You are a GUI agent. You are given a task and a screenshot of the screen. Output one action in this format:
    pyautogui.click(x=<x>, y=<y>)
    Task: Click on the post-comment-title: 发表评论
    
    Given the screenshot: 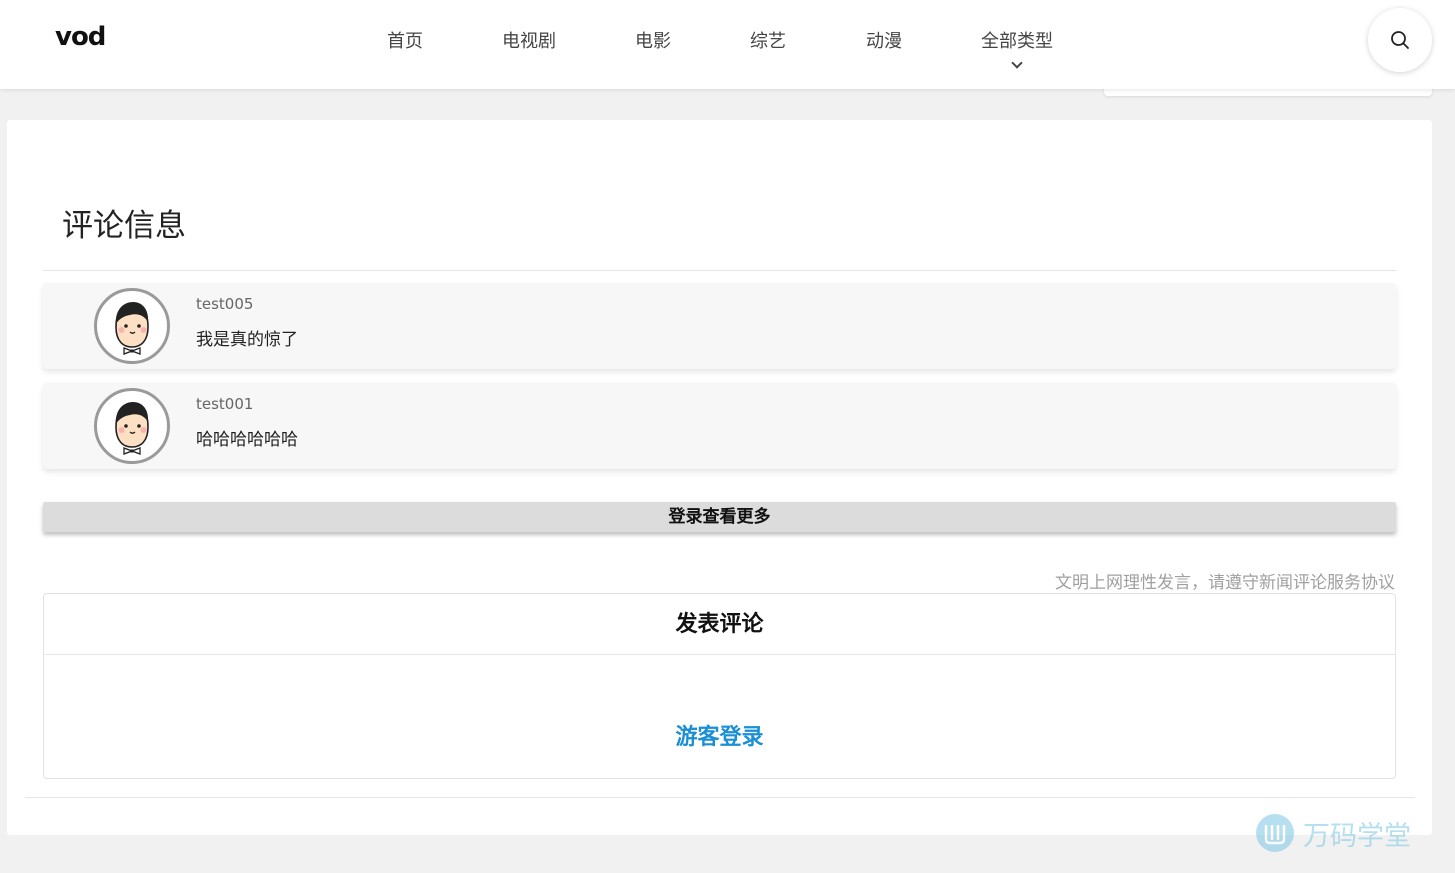 What is the action you would take?
    pyautogui.click(x=719, y=624)
    